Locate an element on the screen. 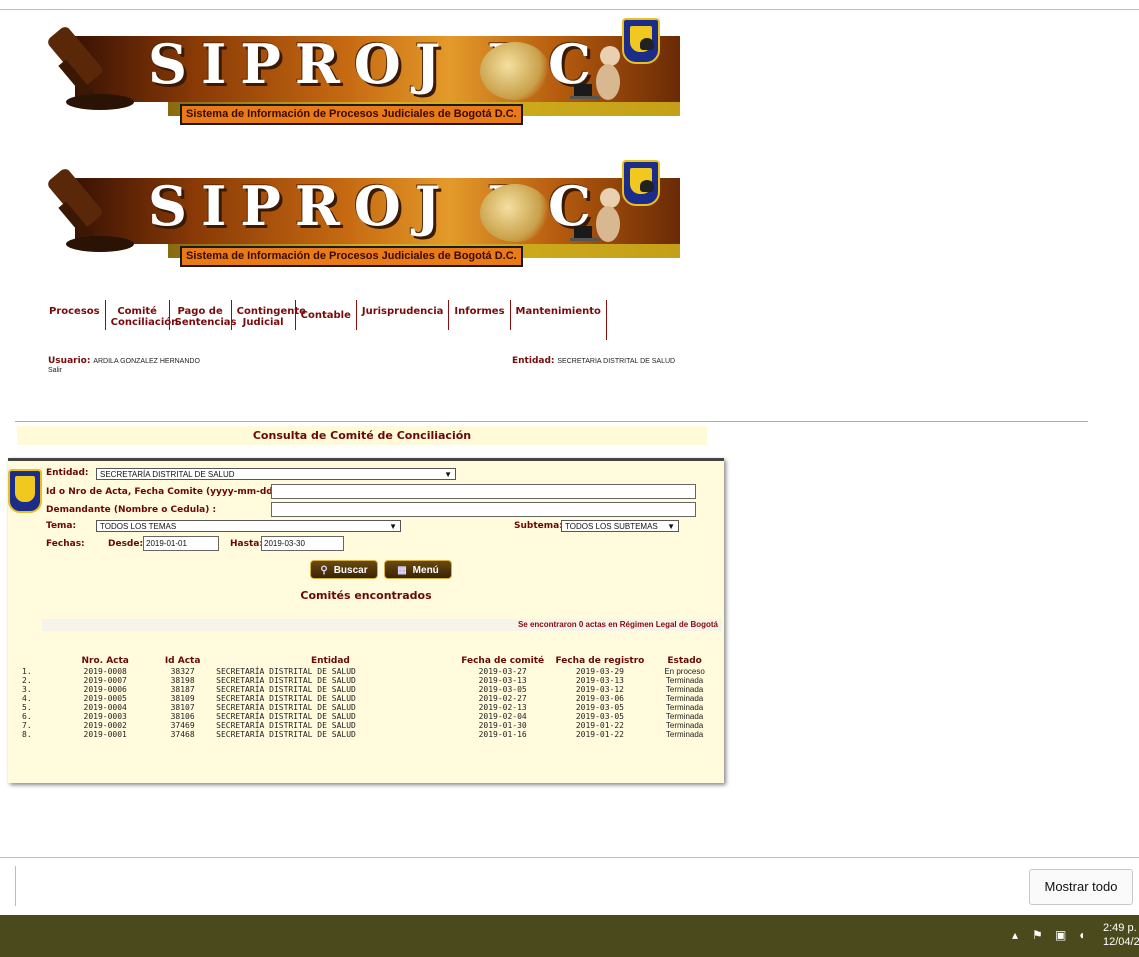 The height and width of the screenshot is (957, 1139). menu-button: ▦ Menú is located at coordinates (418, 569).